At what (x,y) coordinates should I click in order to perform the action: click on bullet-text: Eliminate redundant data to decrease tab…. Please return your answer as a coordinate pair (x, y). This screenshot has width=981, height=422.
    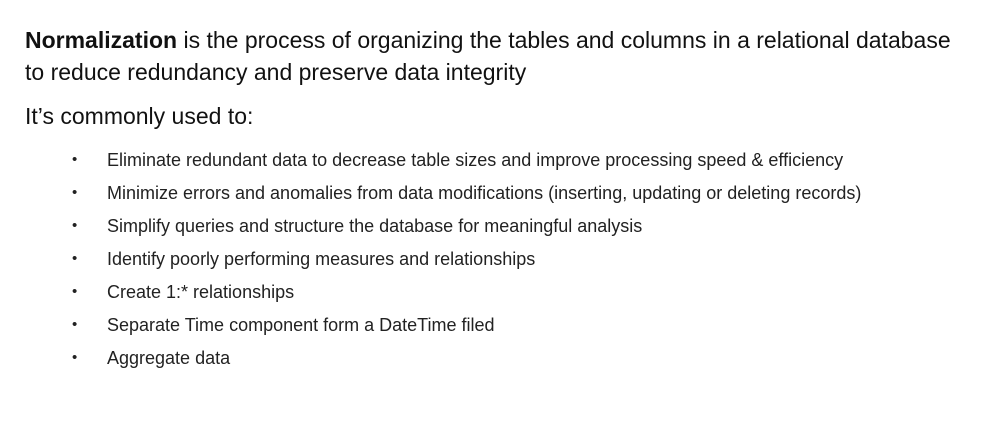
    Looking at the image, I should click on (475, 160).